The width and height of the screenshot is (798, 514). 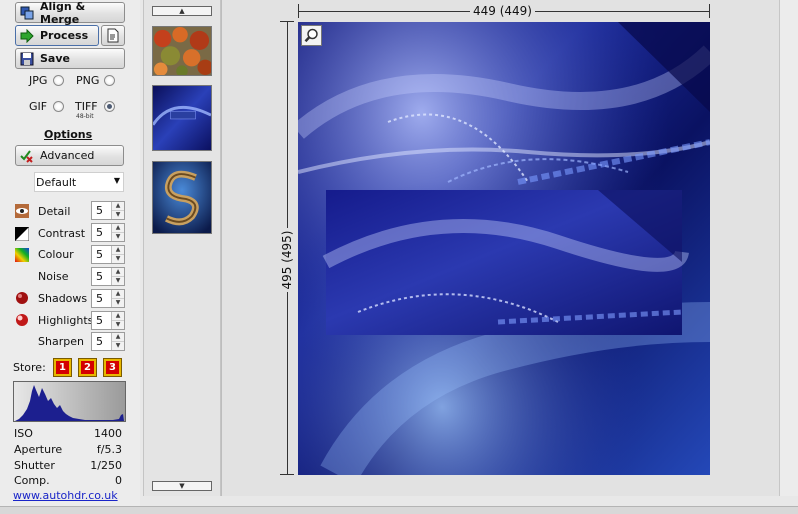 What do you see at coordinates (108, 210) in the screenshot?
I see `detail-stepper: 5 ▲ ▼` at bounding box center [108, 210].